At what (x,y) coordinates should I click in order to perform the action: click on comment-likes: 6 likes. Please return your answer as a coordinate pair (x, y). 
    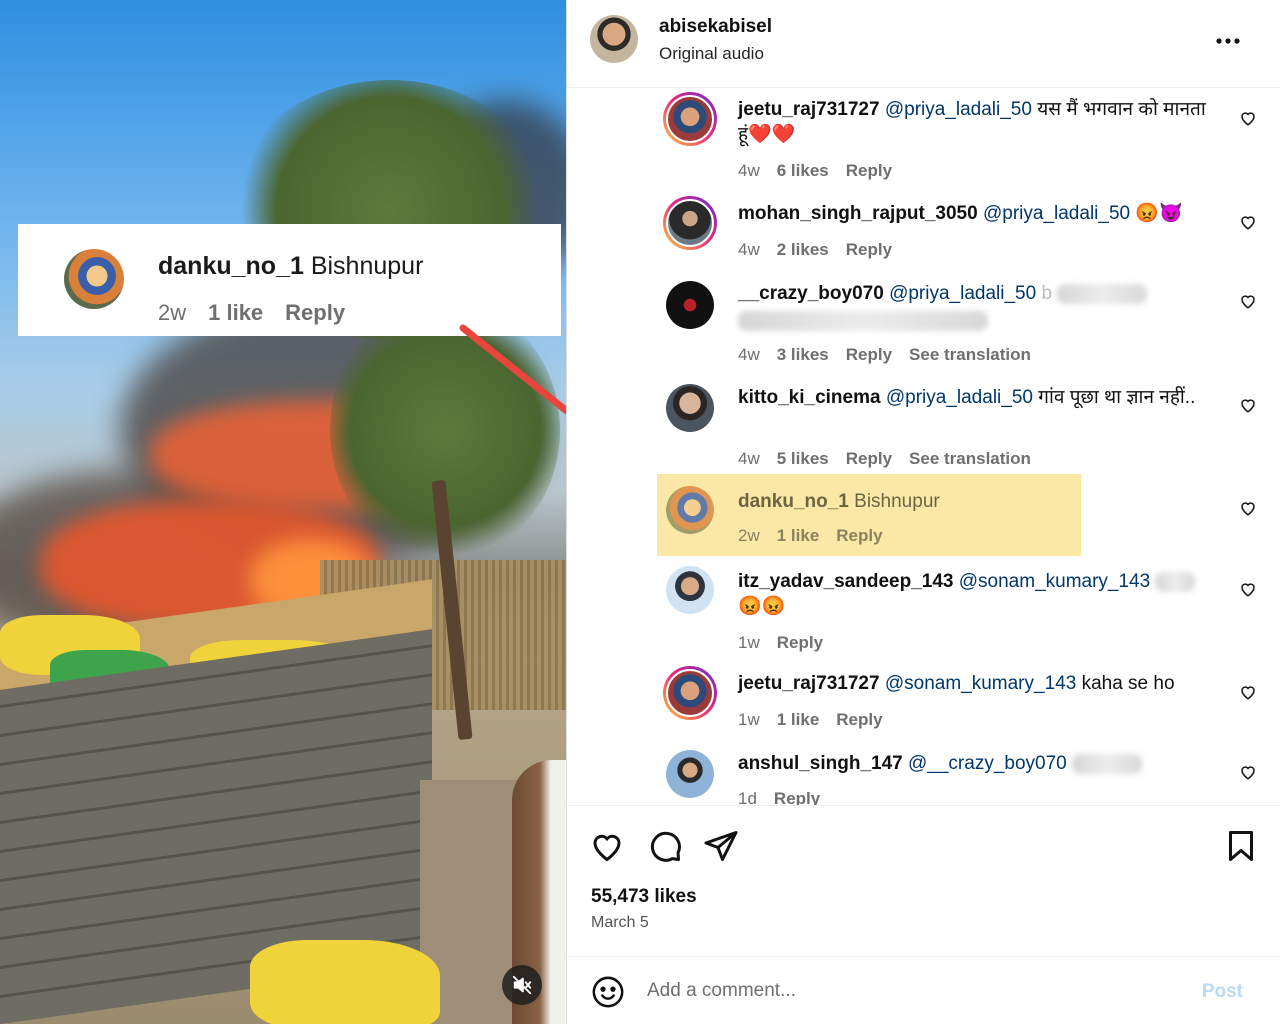
    Looking at the image, I should click on (803, 171).